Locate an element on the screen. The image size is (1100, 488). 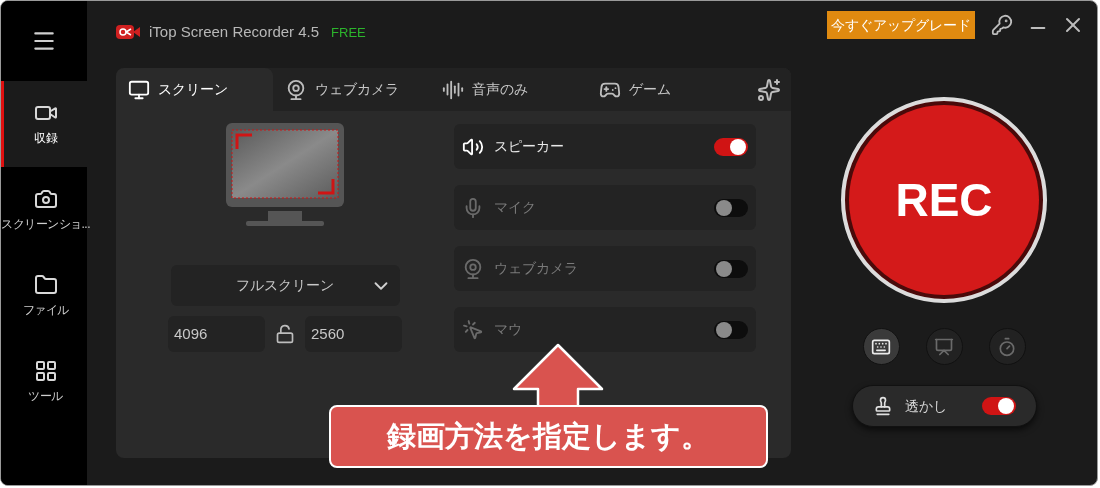
presentation-icon is located at coordinates (944, 346).